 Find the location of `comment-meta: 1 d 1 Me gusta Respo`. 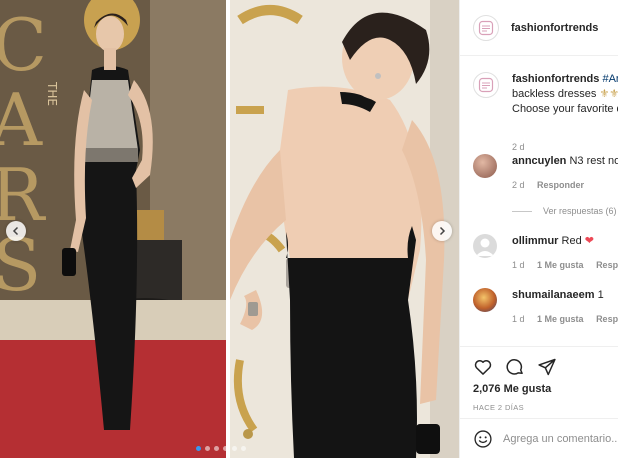

comment-meta: 1 d 1 Me gusta Respo is located at coordinates (565, 319).